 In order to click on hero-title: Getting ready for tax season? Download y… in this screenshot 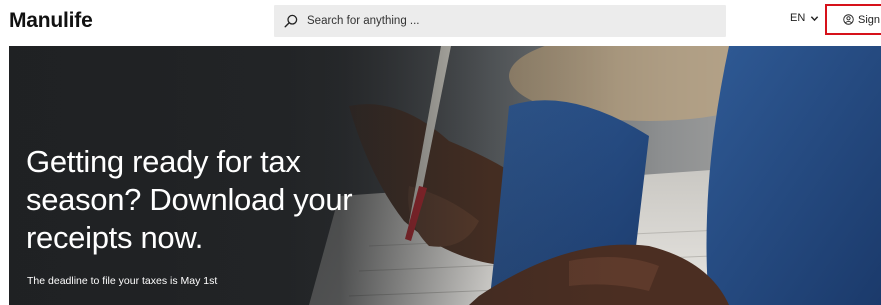, I will do `click(189, 199)`.